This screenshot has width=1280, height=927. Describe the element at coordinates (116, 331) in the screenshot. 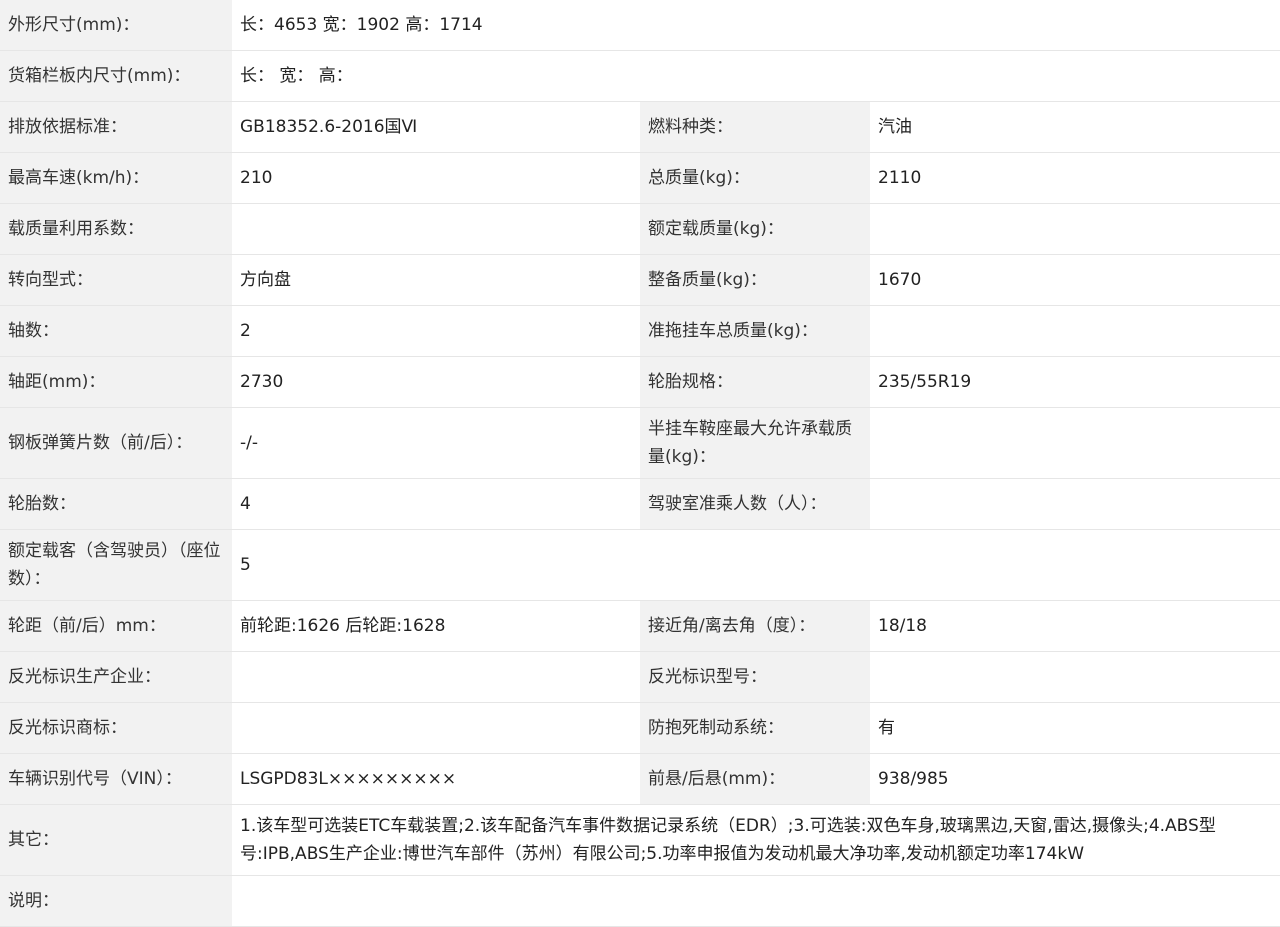

I see `label-axle-count: 轴数：` at that location.